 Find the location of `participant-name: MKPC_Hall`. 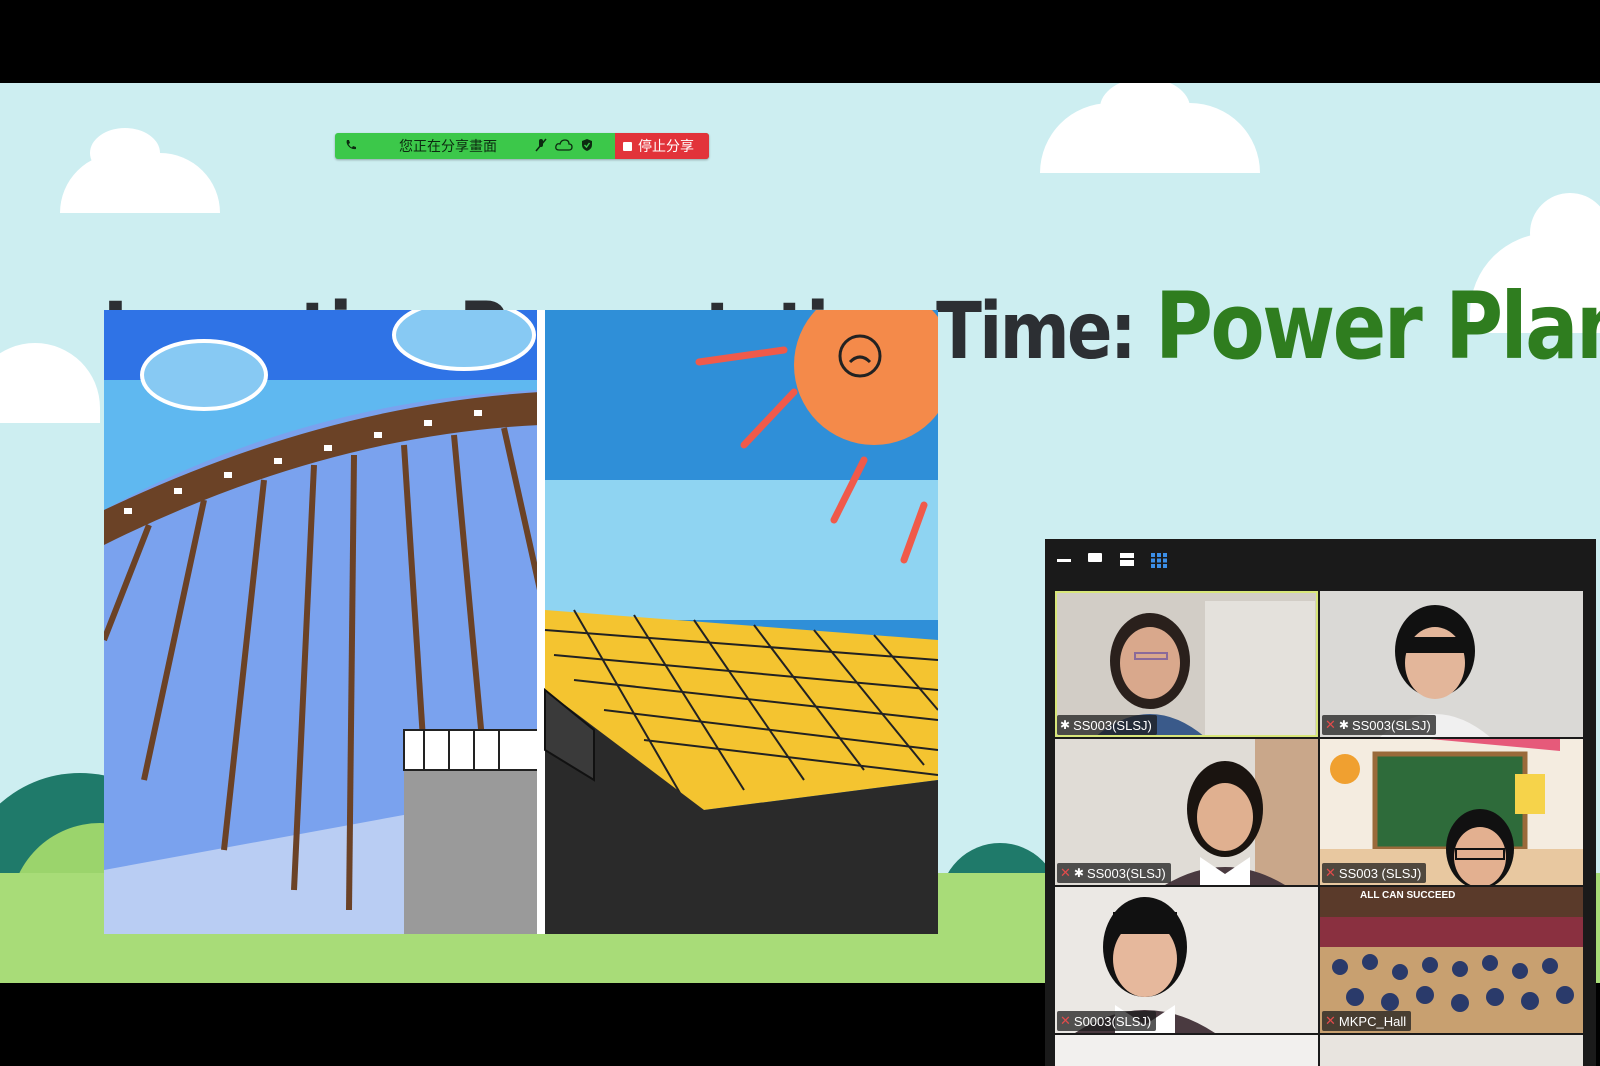

participant-name: MKPC_Hall is located at coordinates (1372, 1021).